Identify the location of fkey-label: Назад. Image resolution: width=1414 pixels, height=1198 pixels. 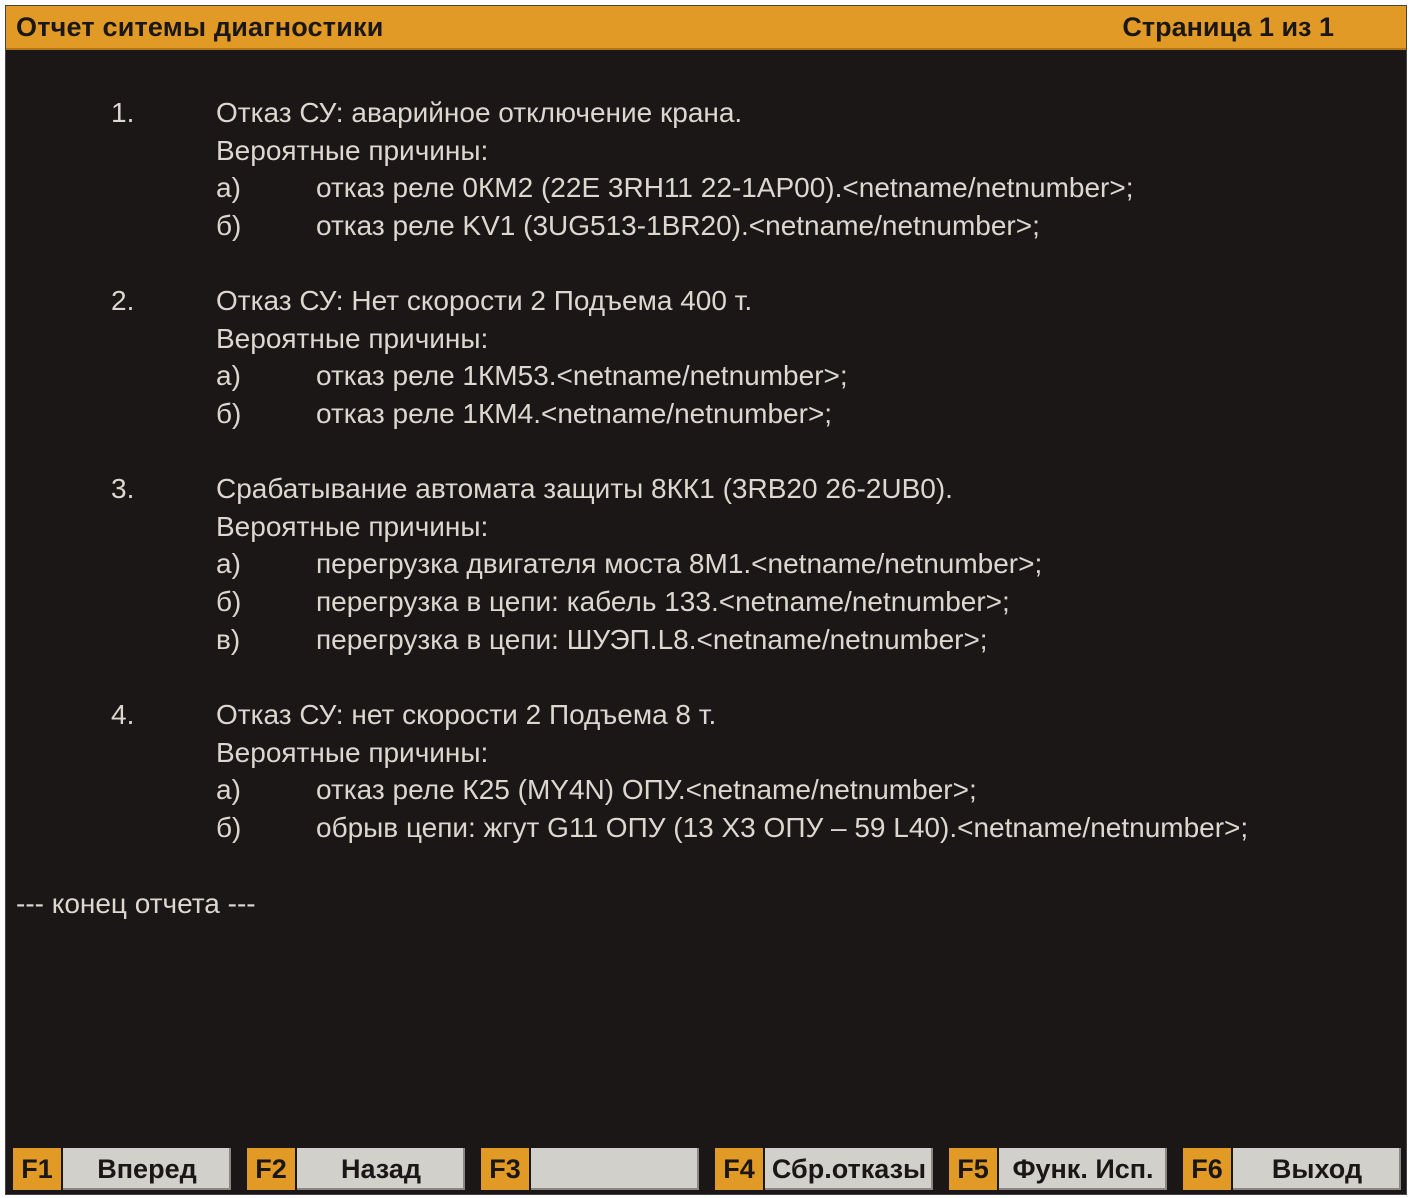
(381, 1169).